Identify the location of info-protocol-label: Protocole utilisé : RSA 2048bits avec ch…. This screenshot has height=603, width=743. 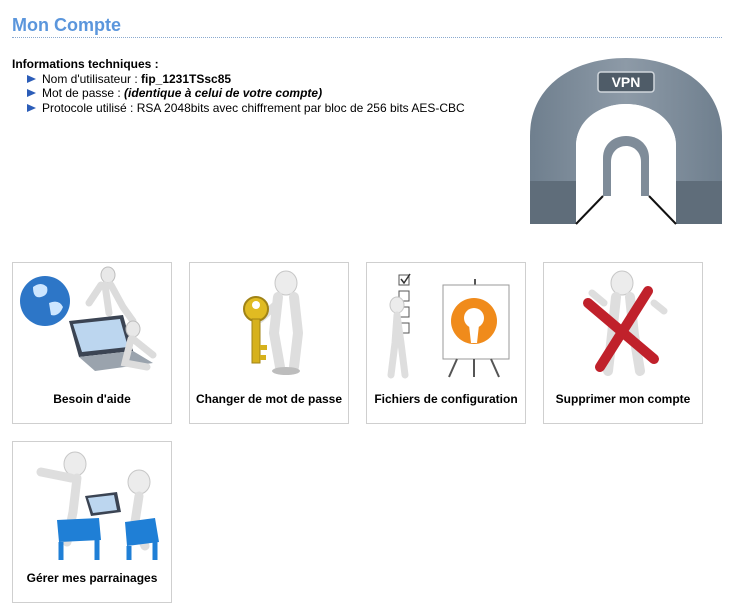
(253, 107).